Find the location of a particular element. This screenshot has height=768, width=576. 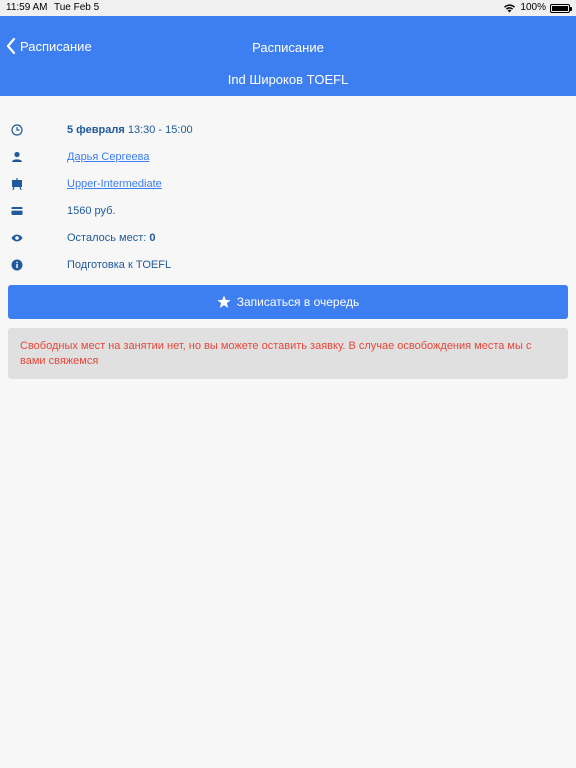

person-icon is located at coordinates (17, 157).